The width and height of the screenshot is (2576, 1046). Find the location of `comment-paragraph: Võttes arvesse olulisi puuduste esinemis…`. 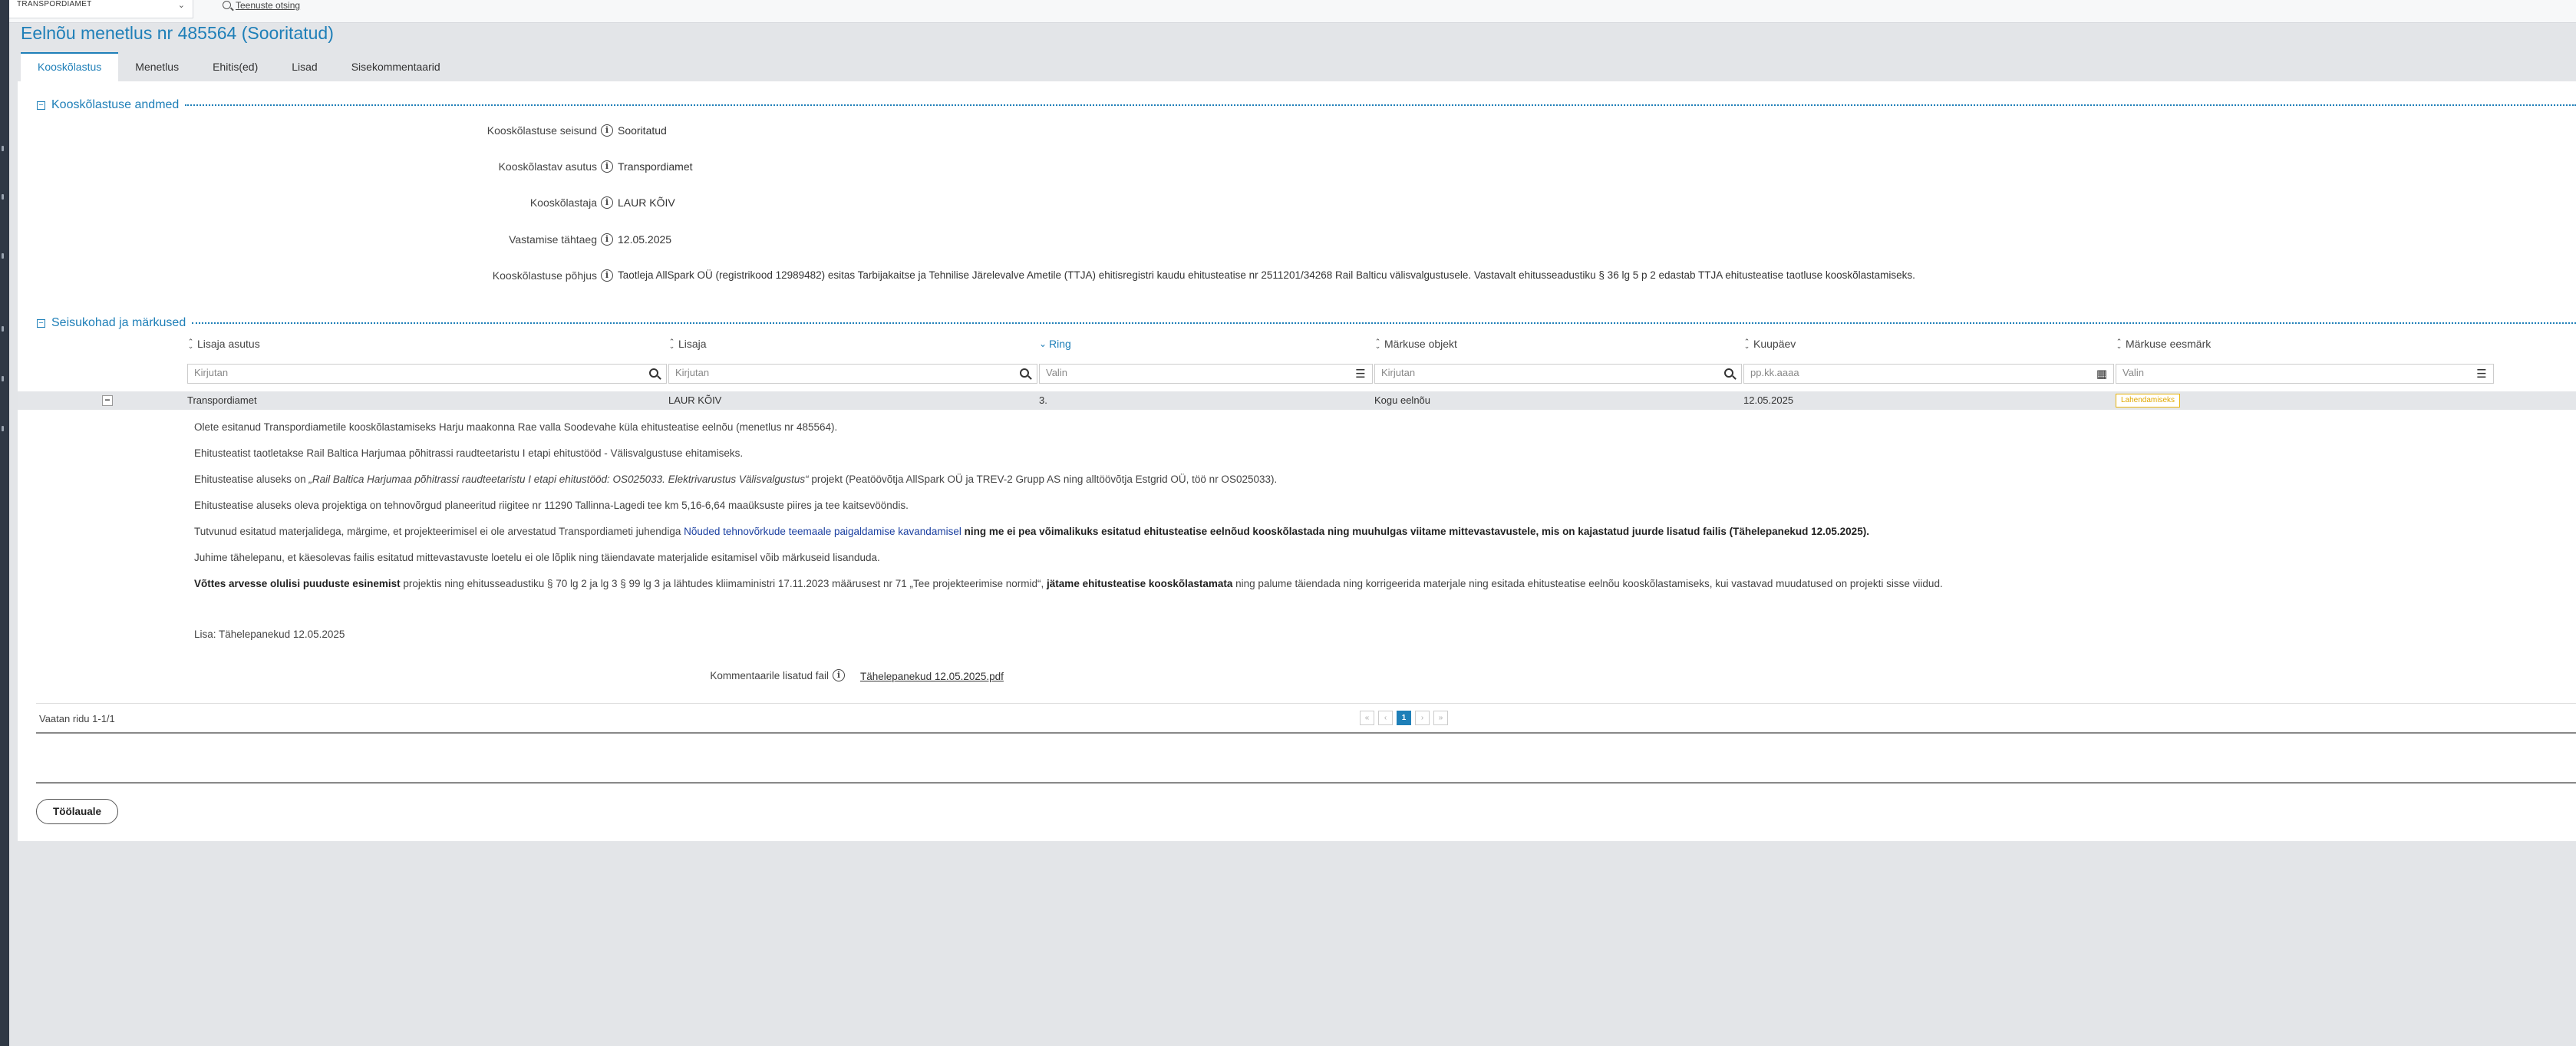

comment-paragraph: Võttes arvesse olulisi puuduste esinemis… is located at coordinates (1068, 583).